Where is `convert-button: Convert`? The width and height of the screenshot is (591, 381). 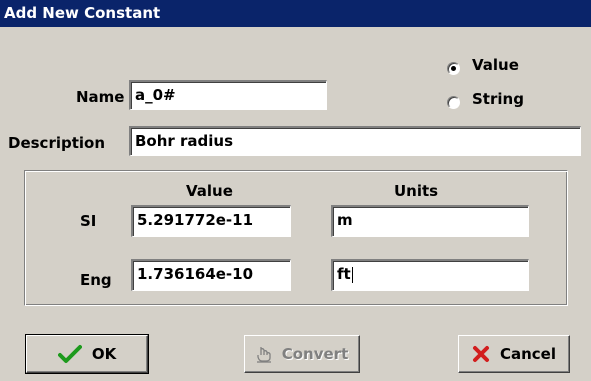 convert-button: Convert is located at coordinates (302, 354).